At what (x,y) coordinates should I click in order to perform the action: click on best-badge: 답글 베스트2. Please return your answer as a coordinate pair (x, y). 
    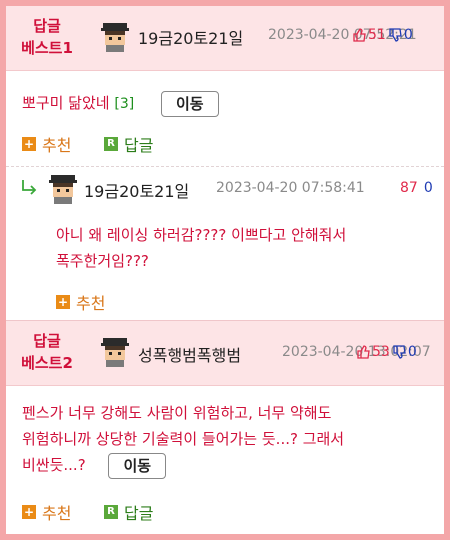
    Looking at the image, I should click on (47, 352).